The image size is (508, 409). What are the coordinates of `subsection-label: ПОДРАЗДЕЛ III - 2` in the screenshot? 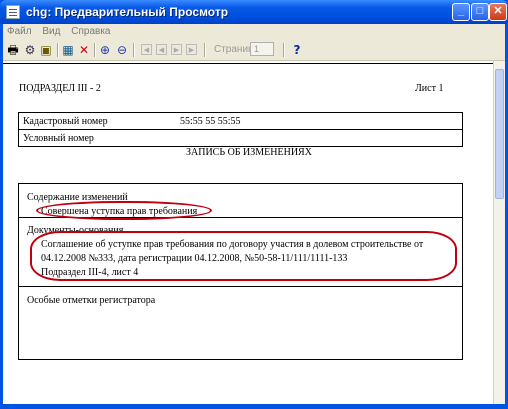 It's located at (60, 88).